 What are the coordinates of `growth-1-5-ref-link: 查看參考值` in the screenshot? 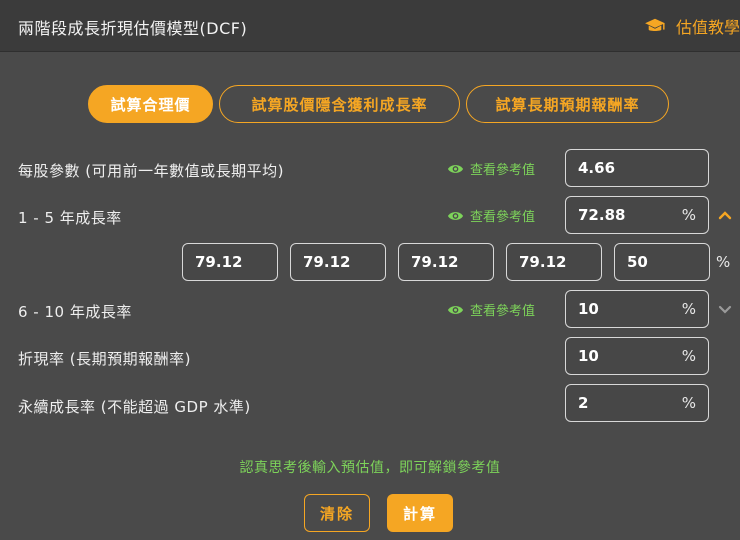 It's located at (491, 215).